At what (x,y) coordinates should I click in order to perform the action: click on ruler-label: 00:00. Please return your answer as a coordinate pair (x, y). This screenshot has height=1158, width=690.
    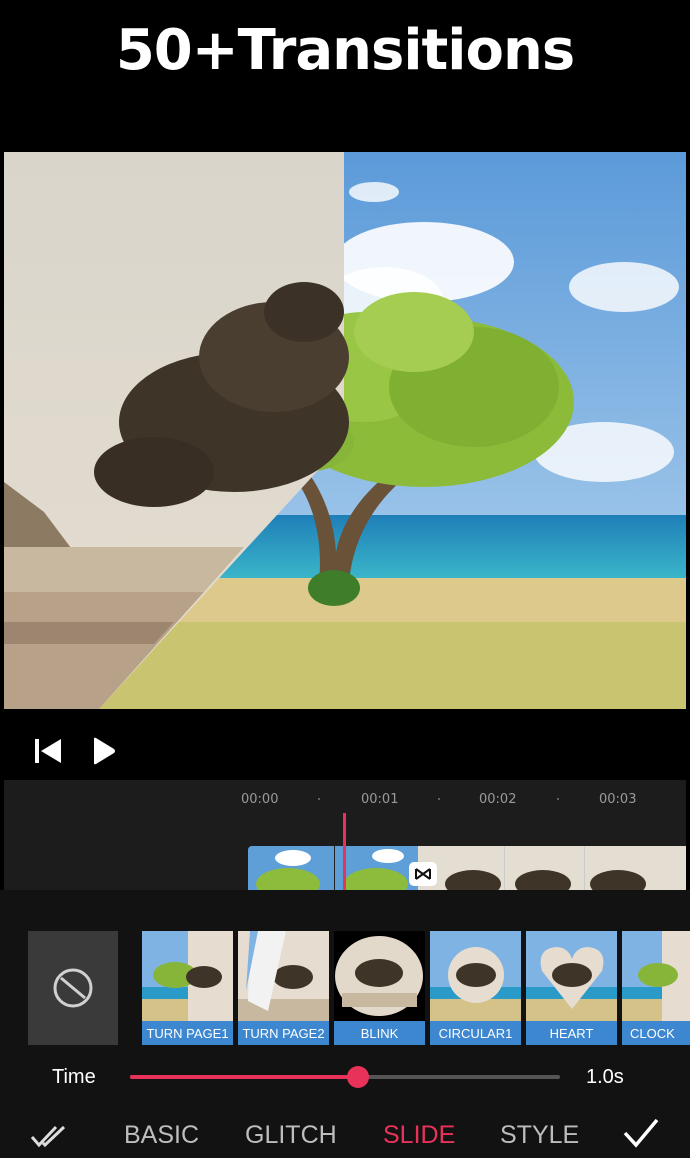
    Looking at the image, I should click on (260, 799).